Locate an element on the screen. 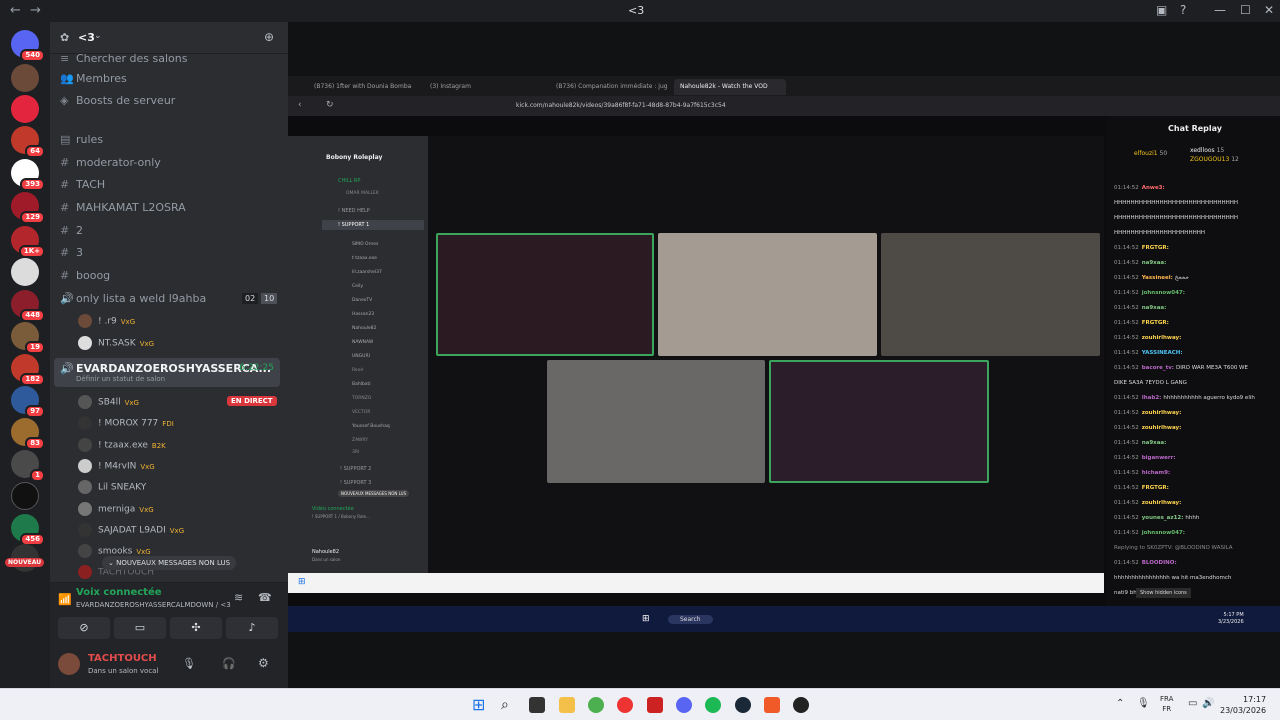 Image resolution: width=1280 pixels, height=720 pixels. browser-tab: (B736) 1fter with Dounia Bomba is located at coordinates (369, 87).